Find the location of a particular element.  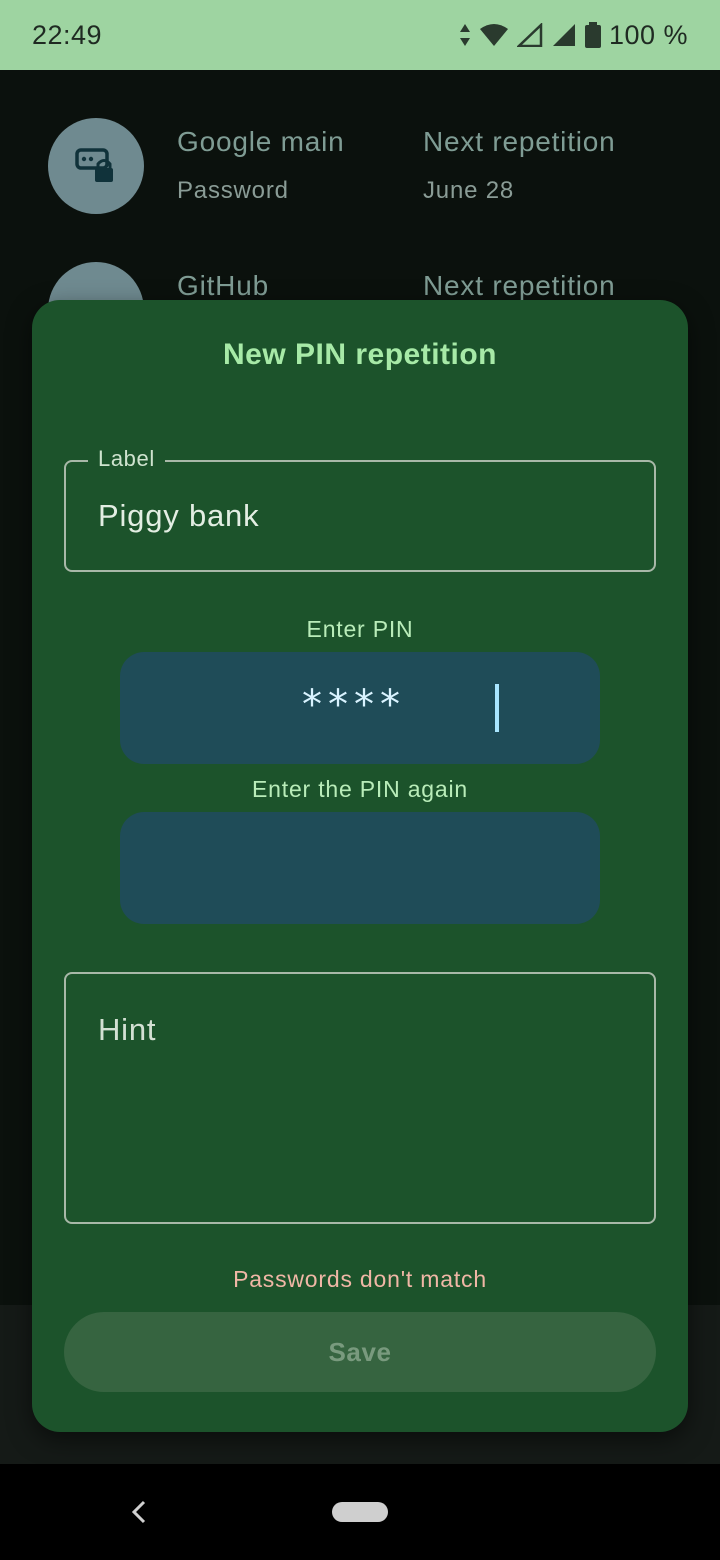

text-cursor is located at coordinates (497, 708).